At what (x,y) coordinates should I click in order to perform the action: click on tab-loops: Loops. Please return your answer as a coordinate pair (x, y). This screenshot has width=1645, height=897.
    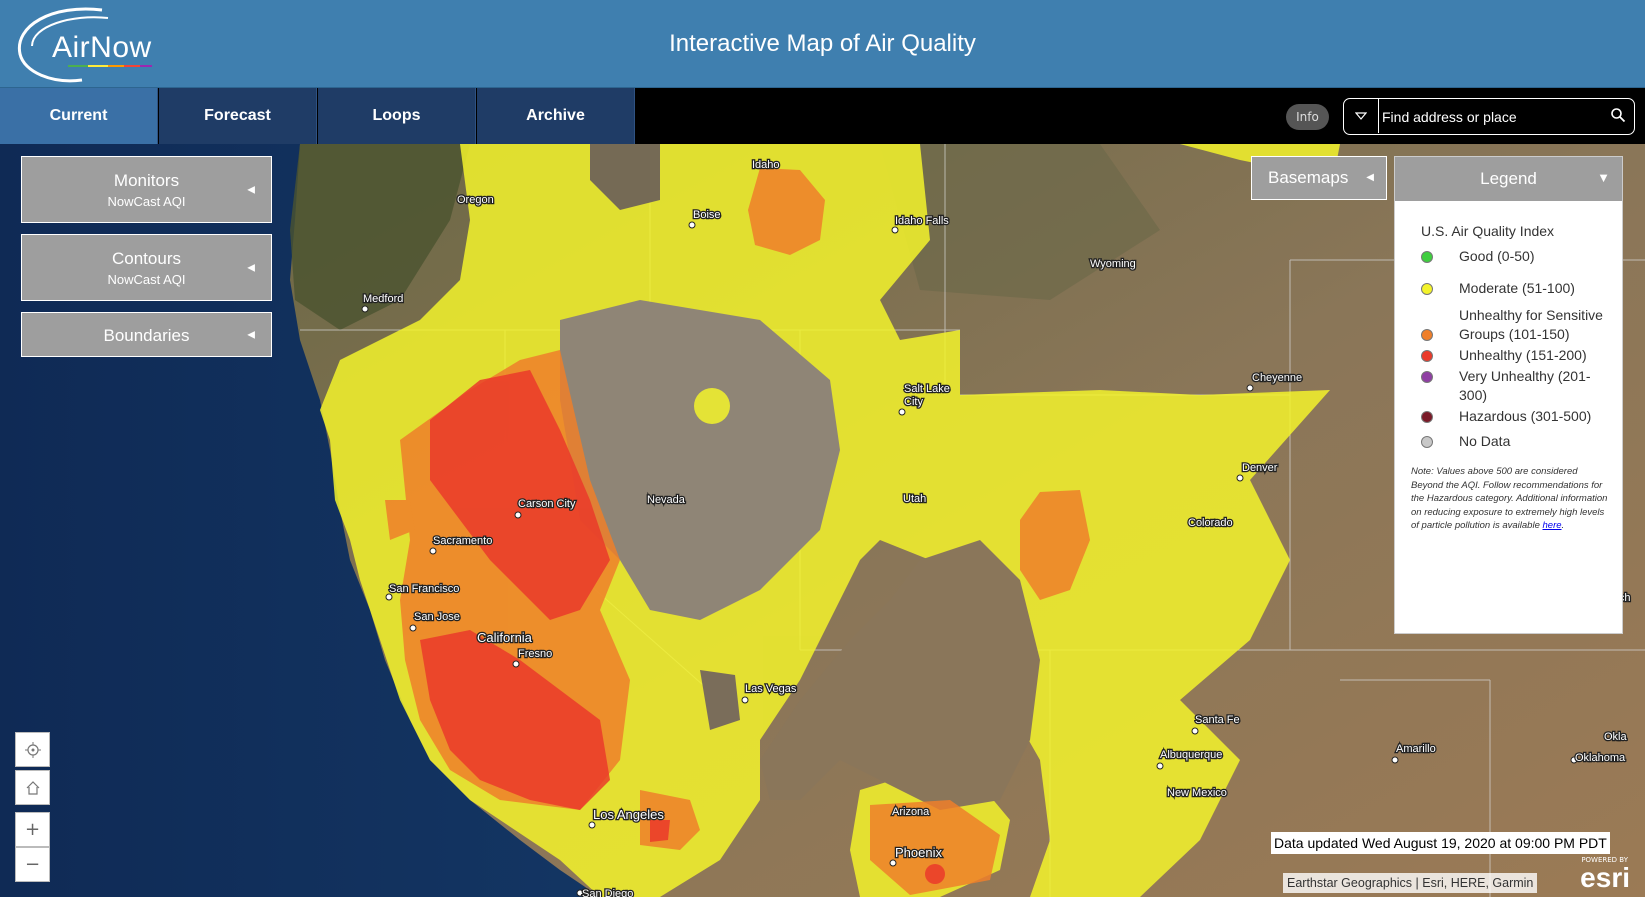
    Looking at the image, I should click on (397, 116).